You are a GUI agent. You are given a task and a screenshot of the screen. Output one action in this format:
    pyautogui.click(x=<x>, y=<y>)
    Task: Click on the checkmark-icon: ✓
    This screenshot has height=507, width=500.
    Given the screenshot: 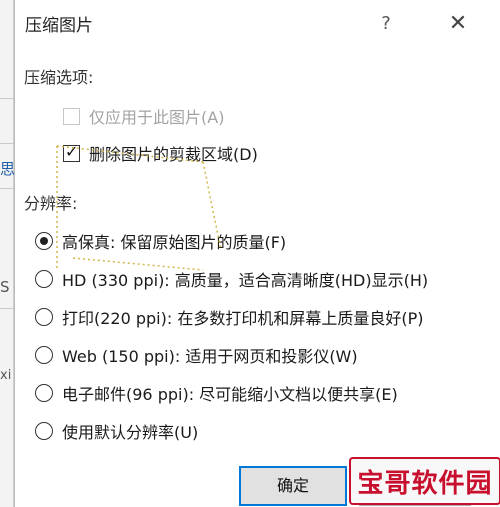 What is the action you would take?
    pyautogui.click(x=72, y=151)
    